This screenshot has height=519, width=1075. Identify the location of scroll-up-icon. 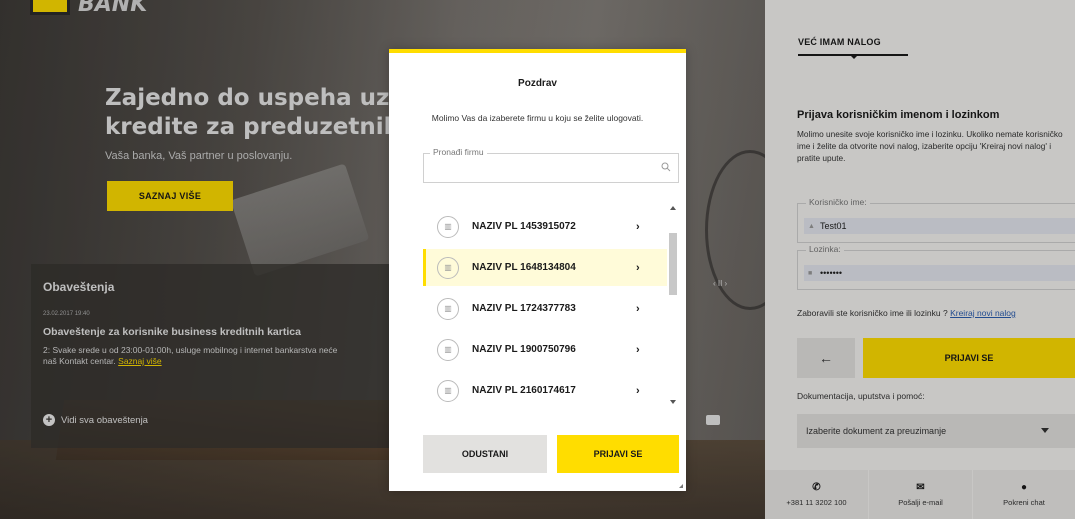
(673, 208).